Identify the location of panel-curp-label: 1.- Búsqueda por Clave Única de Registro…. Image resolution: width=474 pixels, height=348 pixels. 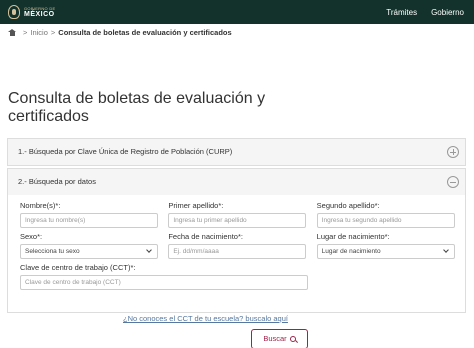
(125, 152).